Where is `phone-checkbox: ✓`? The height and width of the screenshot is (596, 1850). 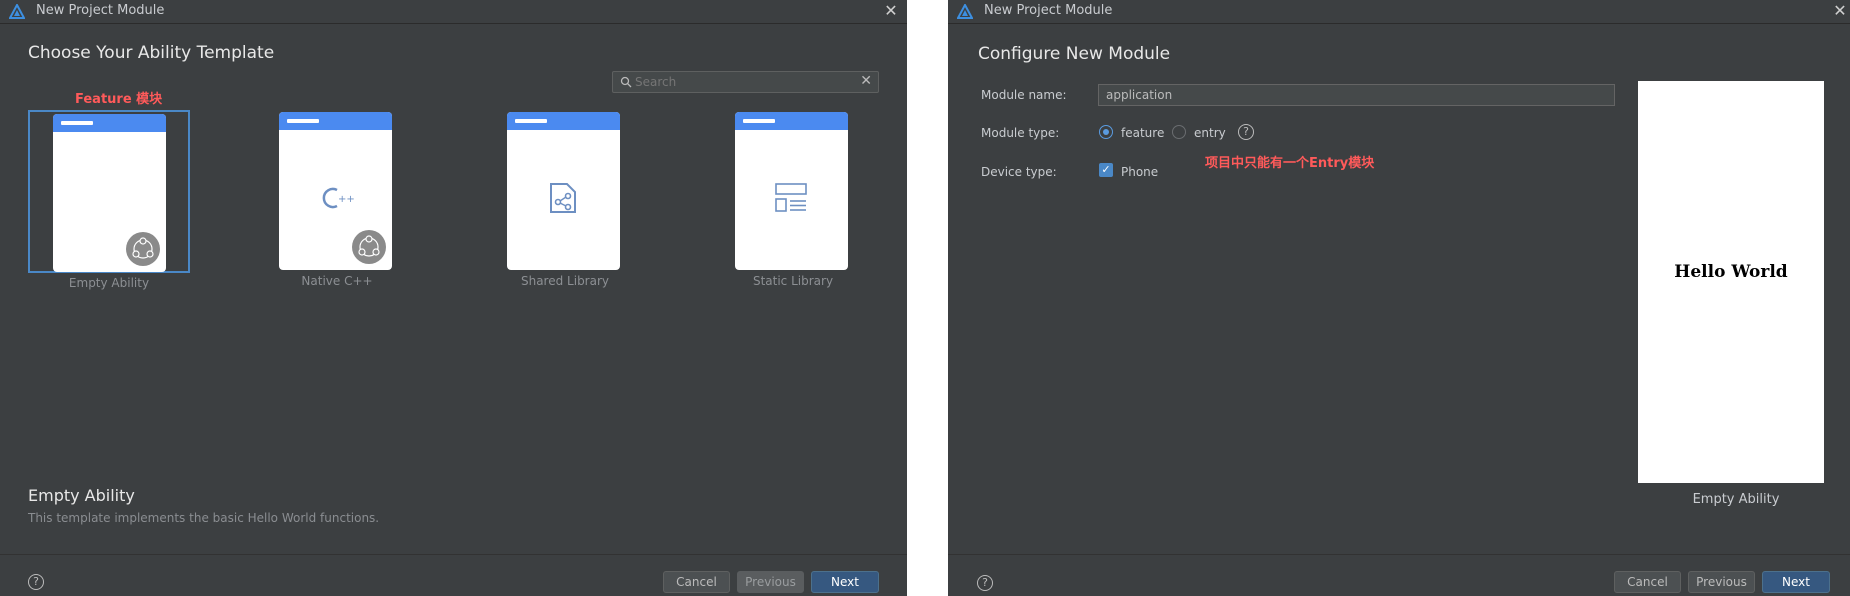 phone-checkbox: ✓ is located at coordinates (1106, 170).